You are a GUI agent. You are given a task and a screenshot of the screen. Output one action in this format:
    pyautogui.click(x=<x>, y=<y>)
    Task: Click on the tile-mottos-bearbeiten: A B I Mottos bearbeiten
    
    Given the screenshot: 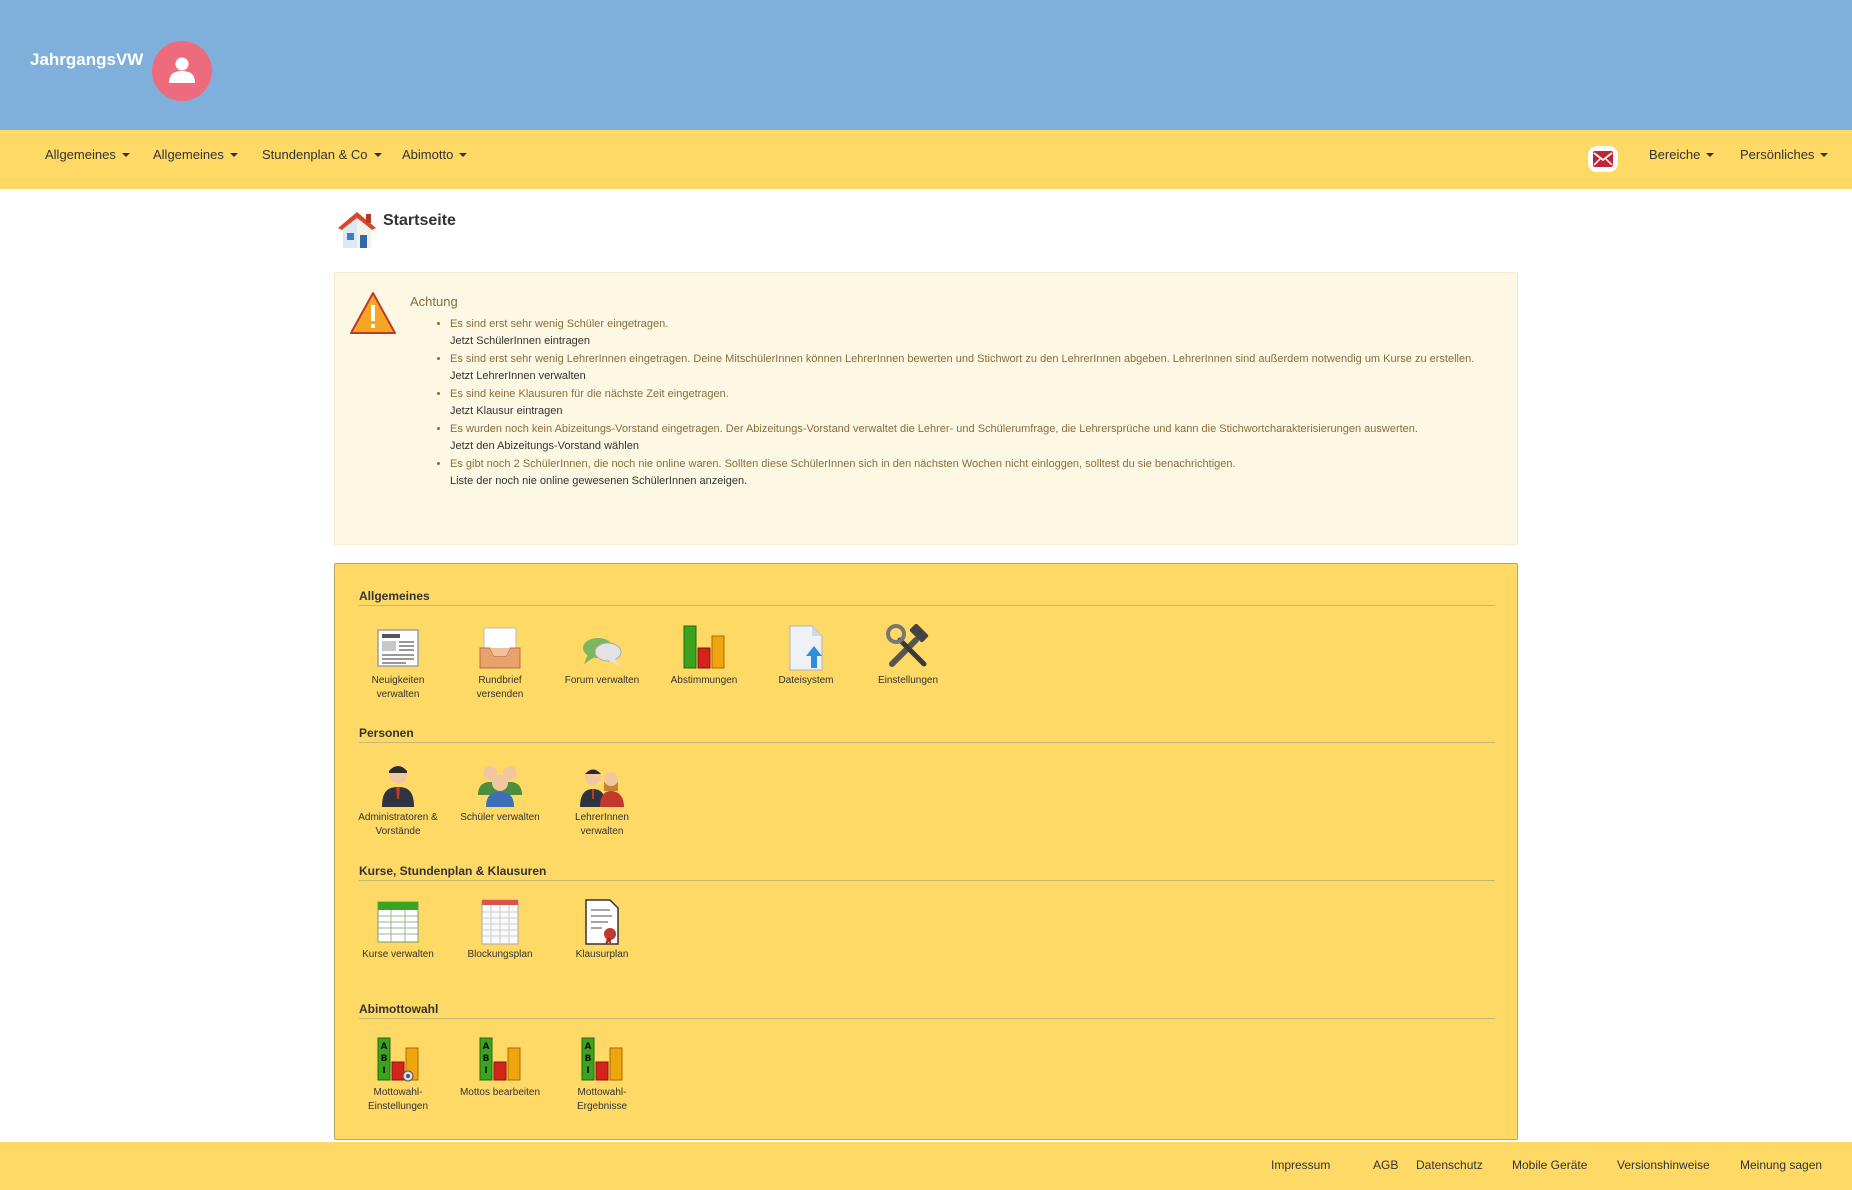 What is the action you would take?
    pyautogui.click(x=500, y=1068)
    